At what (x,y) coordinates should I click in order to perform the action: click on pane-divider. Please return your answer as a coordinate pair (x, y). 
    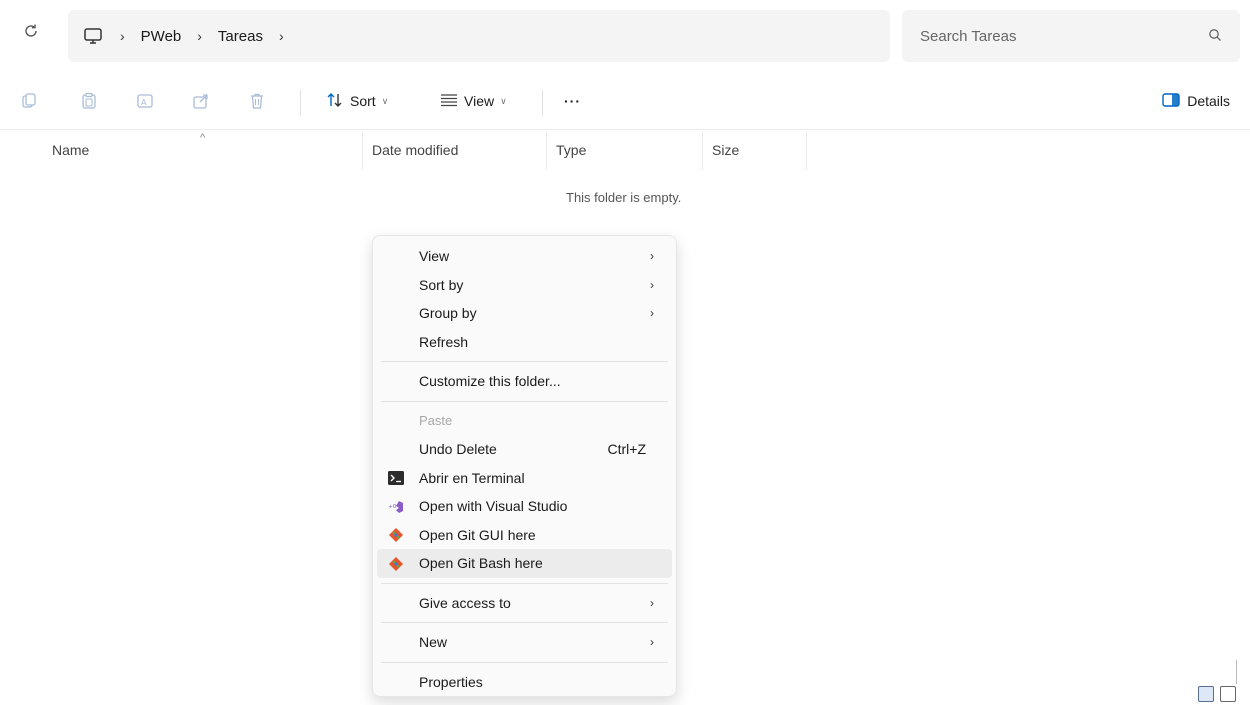
    Looking at the image, I should click on (1236, 672).